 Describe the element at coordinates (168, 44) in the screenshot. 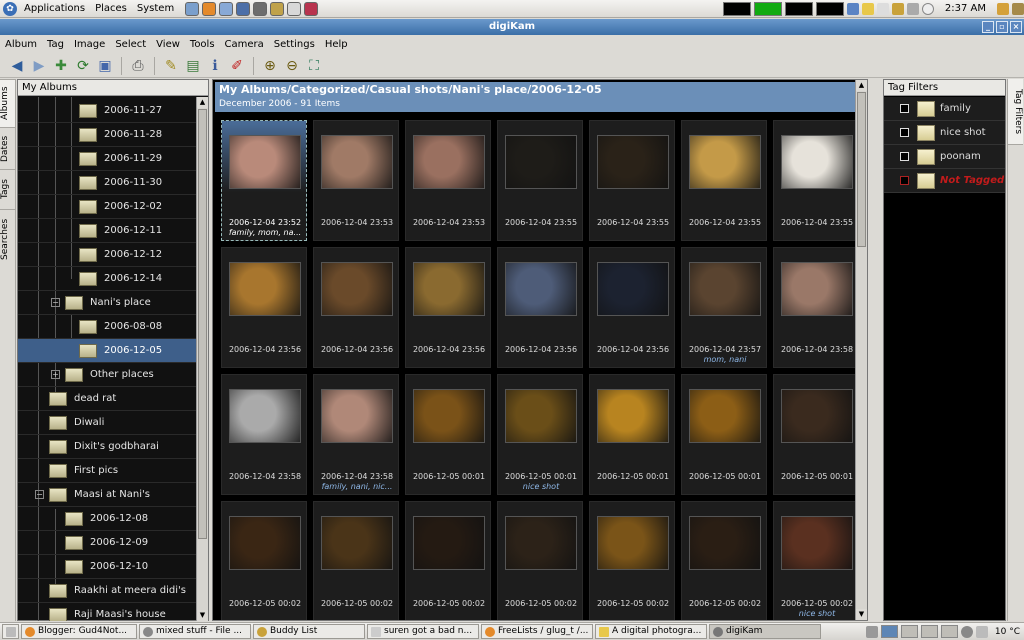

I see `menu-view: View` at that location.